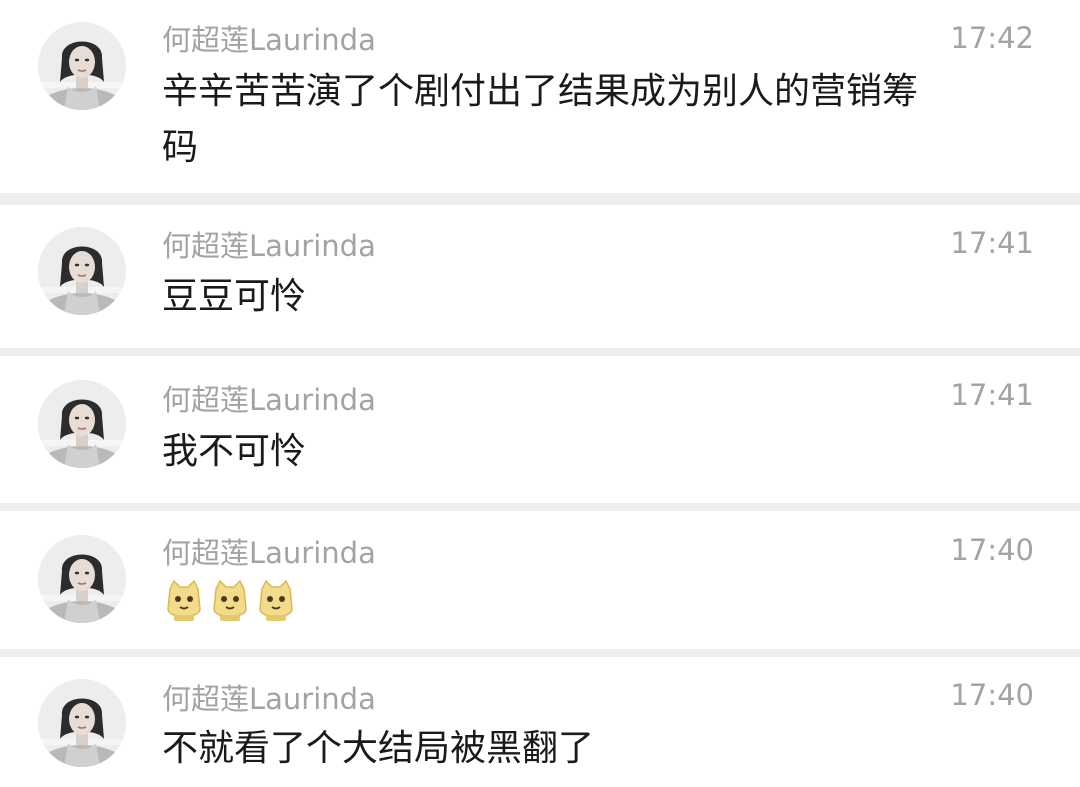 This screenshot has width=1080, height=787. Describe the element at coordinates (234, 296) in the screenshot. I see `message-text: 豆豆可怜` at that location.